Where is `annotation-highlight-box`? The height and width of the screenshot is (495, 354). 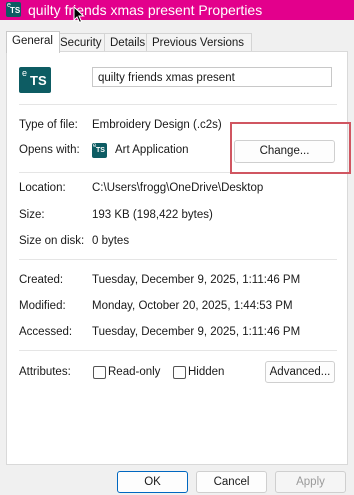
annotation-highlight-box is located at coordinates (290, 148).